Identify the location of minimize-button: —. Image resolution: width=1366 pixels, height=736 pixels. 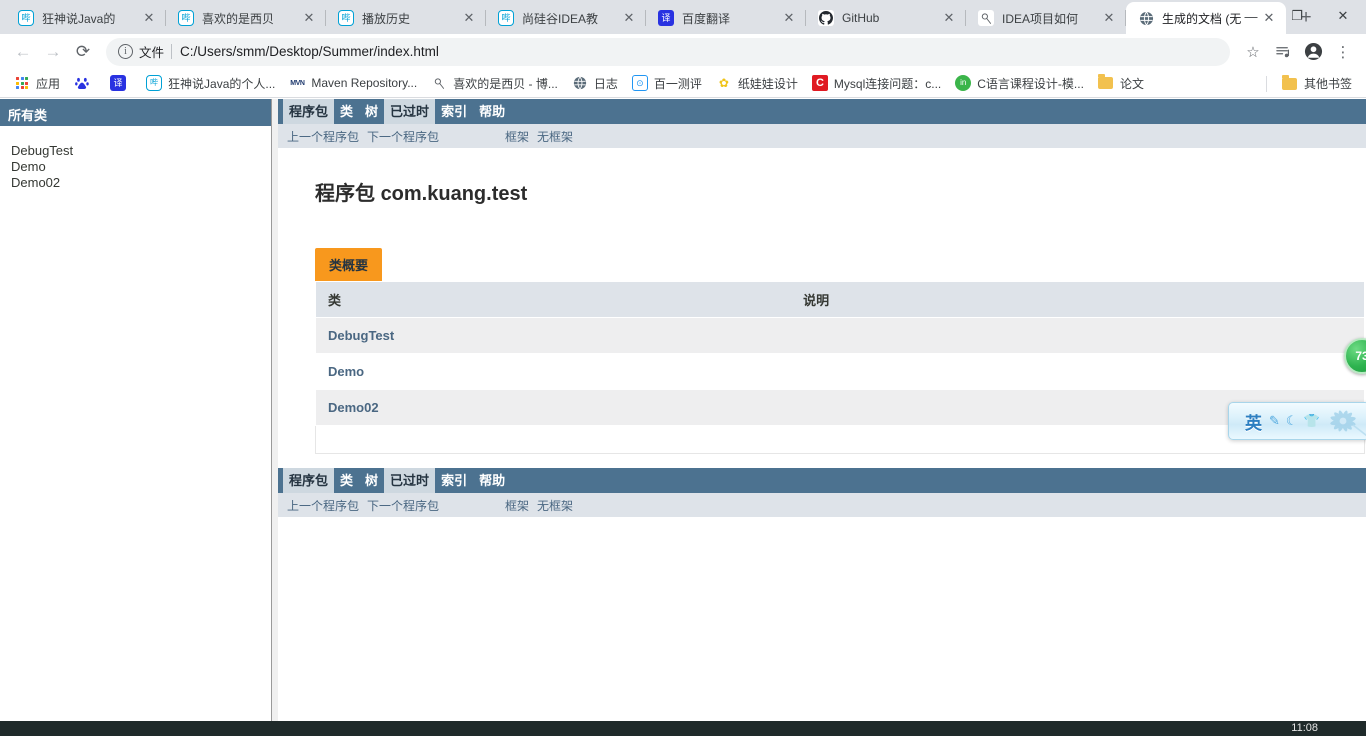
(1251, 16).